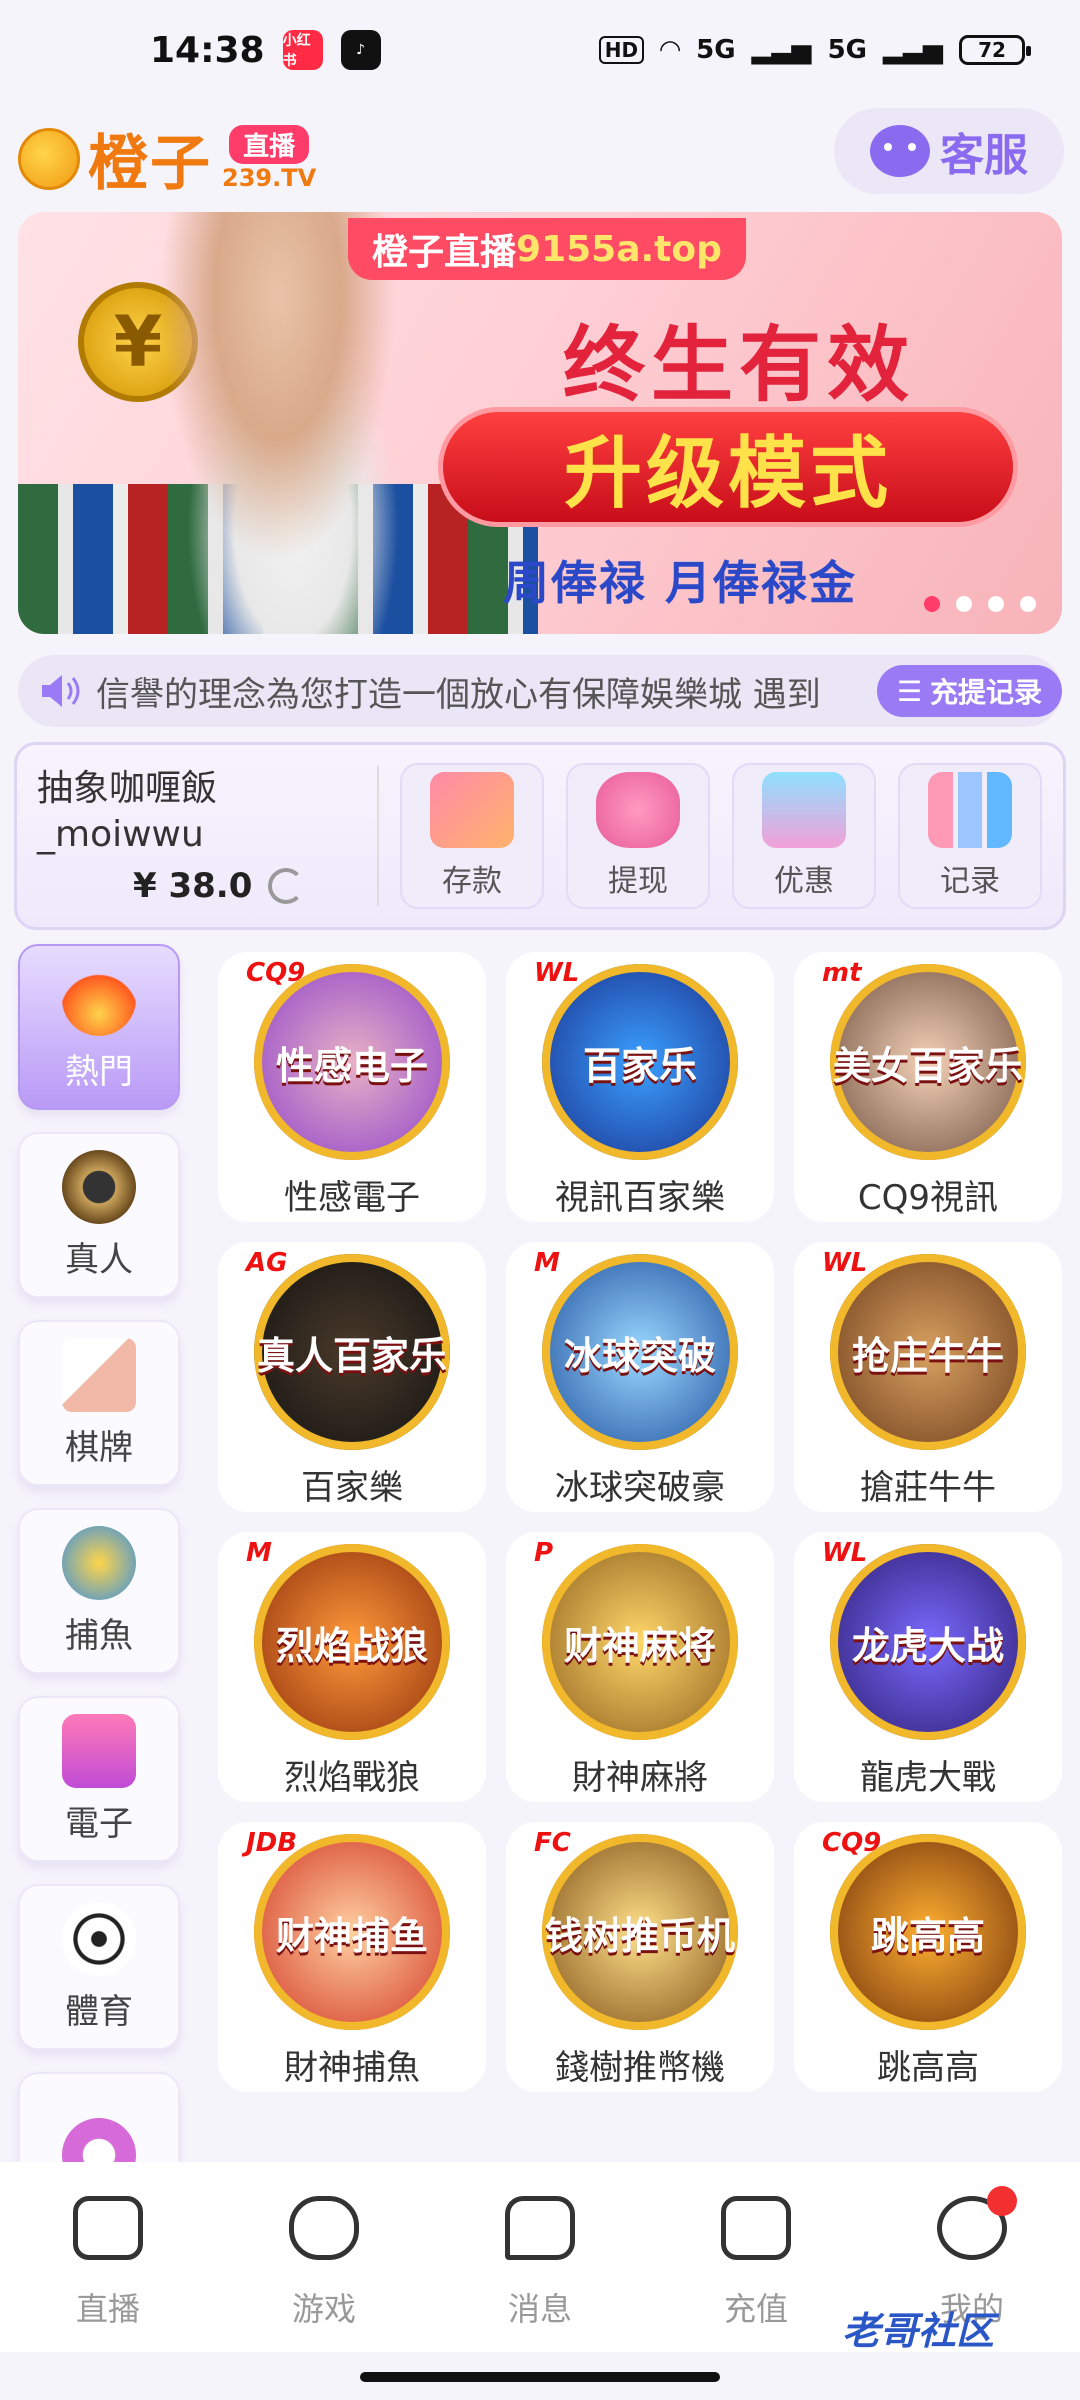 This screenshot has width=1080, height=2400. I want to click on deposit-button: 存款, so click(472, 836).